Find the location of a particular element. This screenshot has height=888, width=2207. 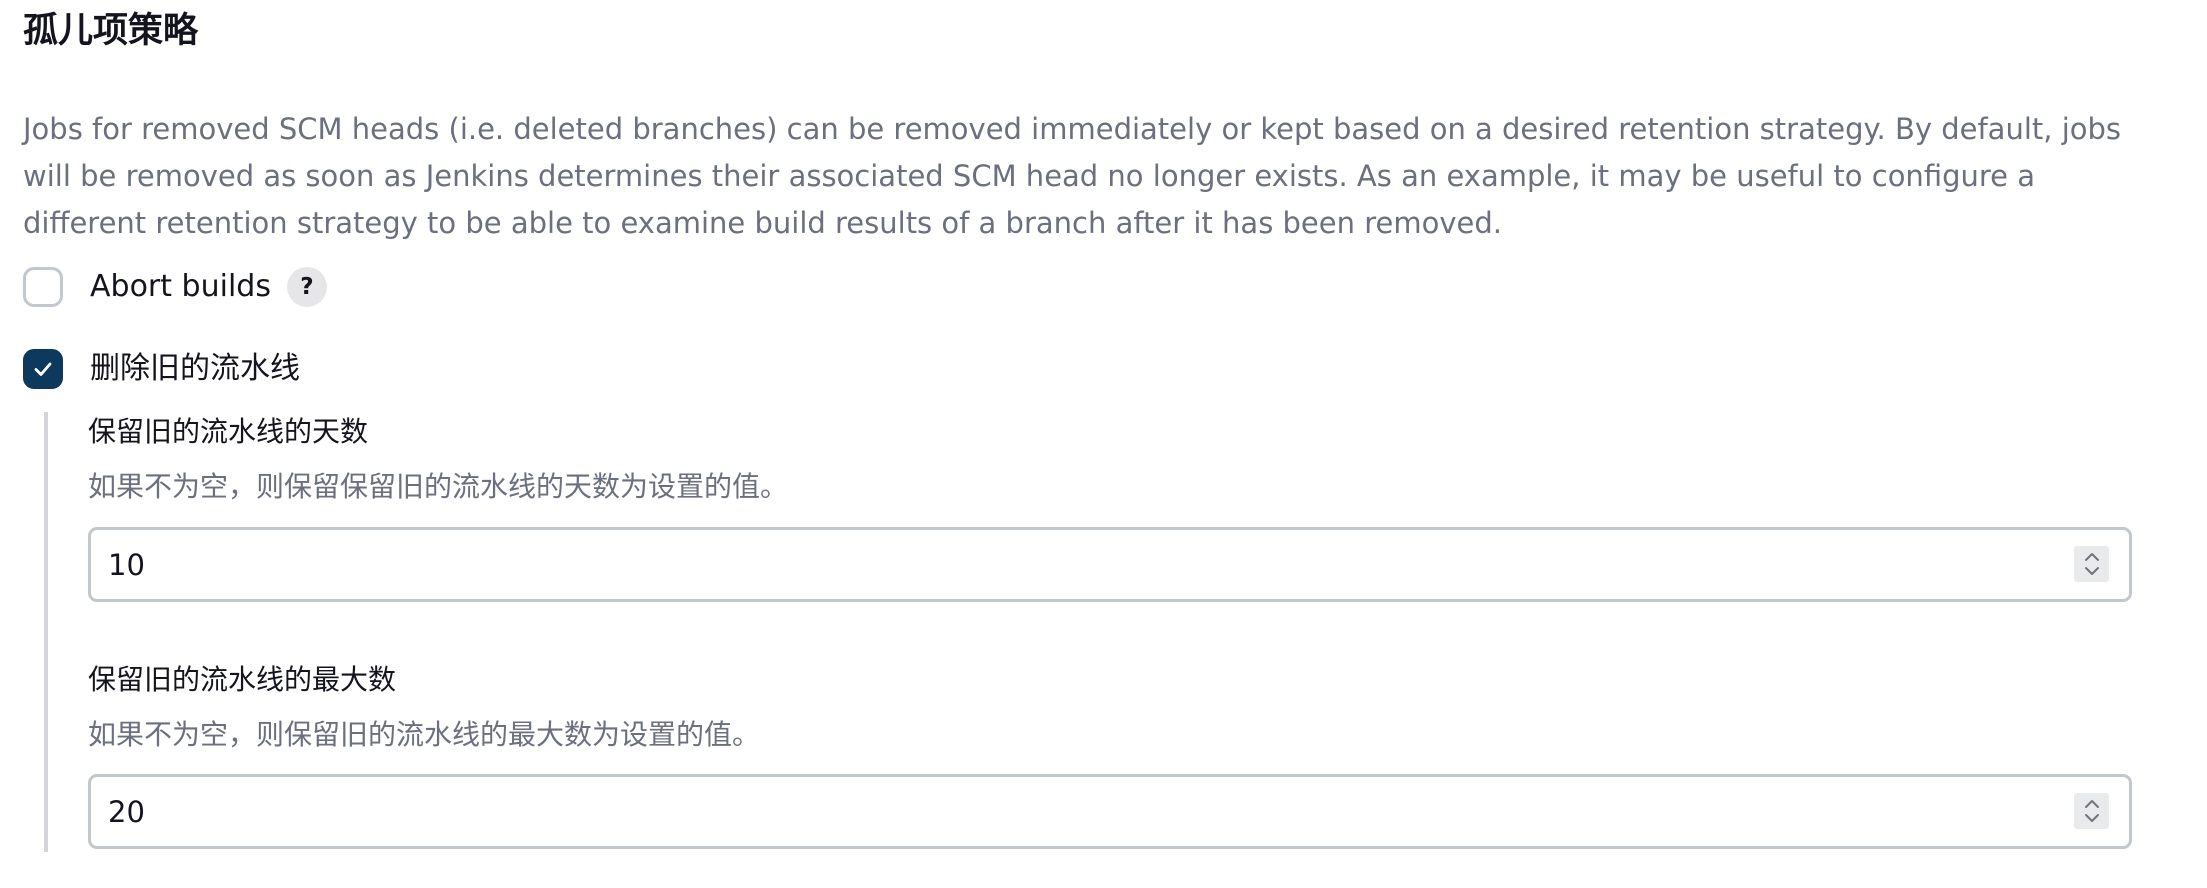

days-to-keep-input is located at coordinates (1061, 564).